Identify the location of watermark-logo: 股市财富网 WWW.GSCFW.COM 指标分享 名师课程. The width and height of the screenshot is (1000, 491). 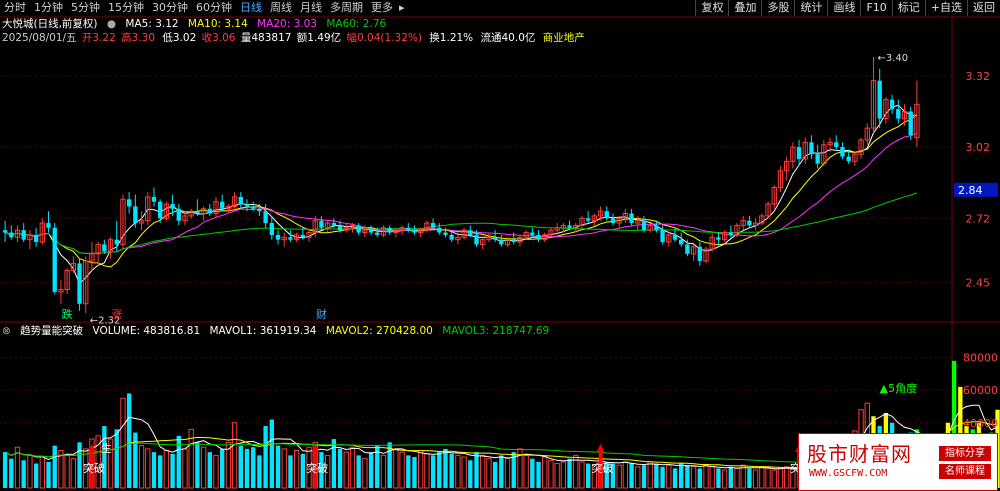
(898, 462).